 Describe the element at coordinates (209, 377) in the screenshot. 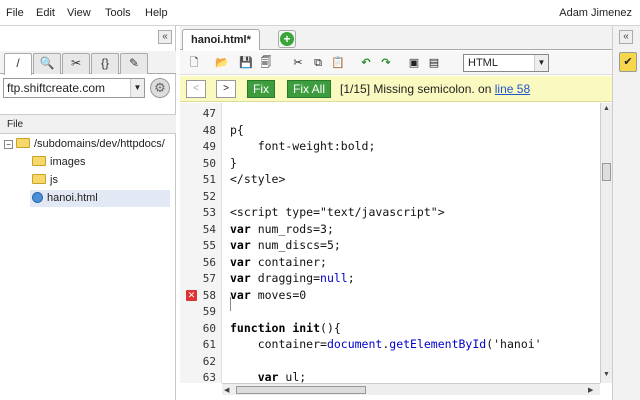

I see `line-number: 63` at that location.